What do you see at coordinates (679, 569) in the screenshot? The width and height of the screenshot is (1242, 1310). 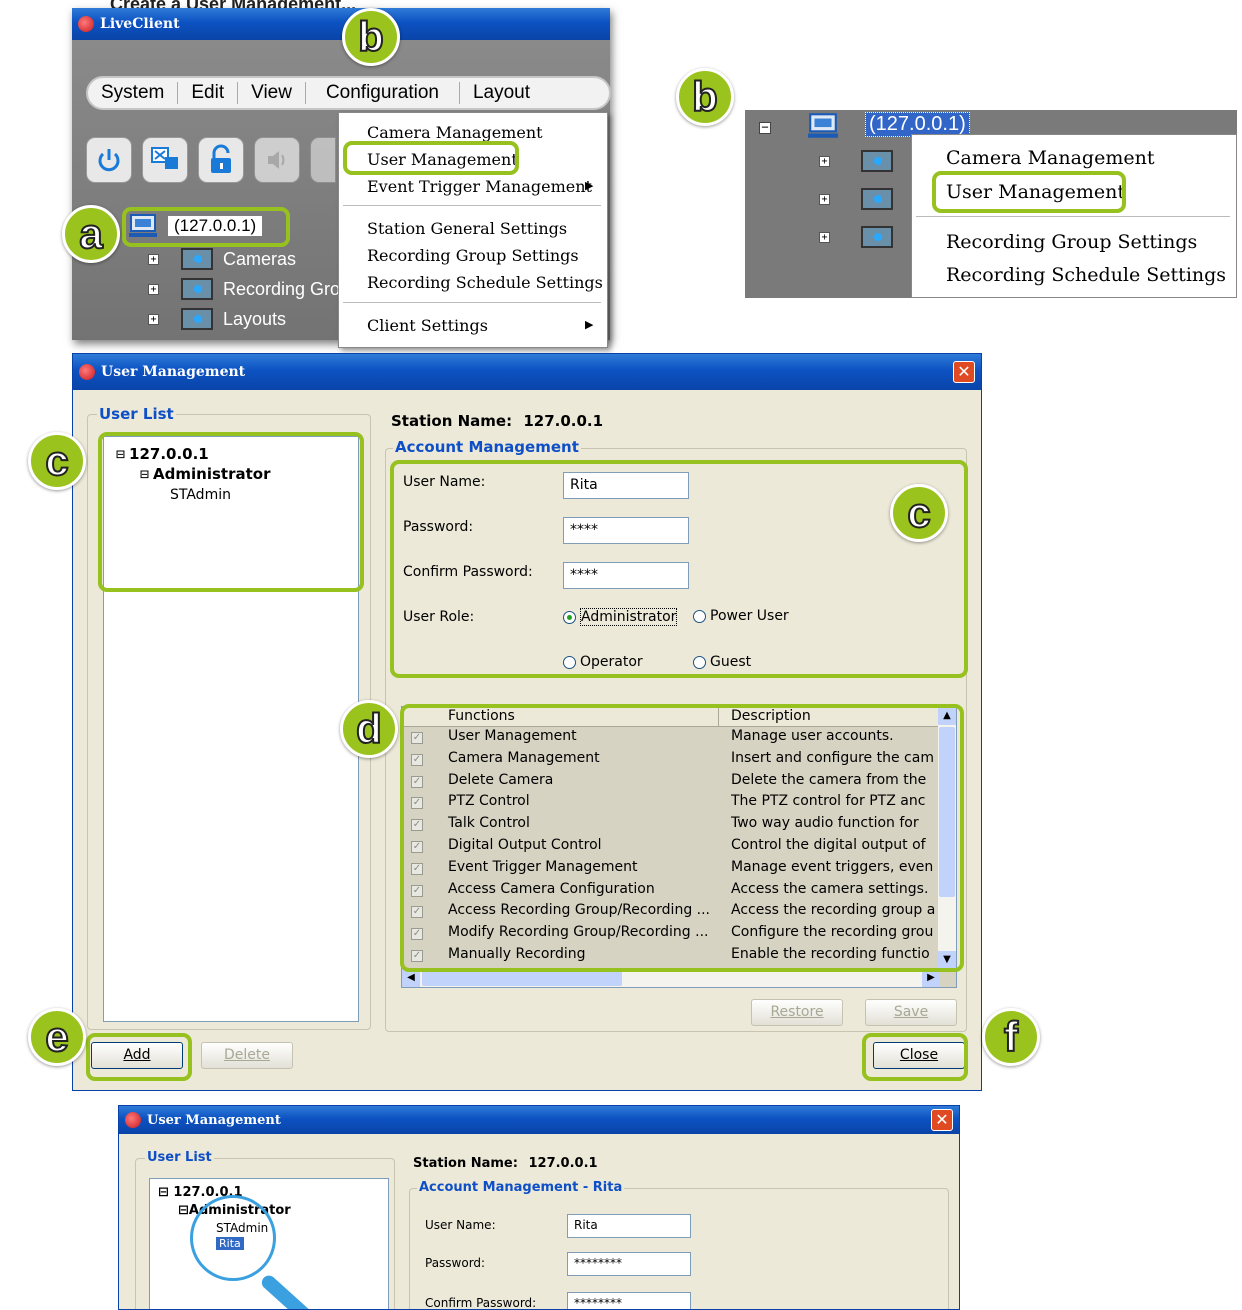 I see `highlight-account-fields` at bounding box center [679, 569].